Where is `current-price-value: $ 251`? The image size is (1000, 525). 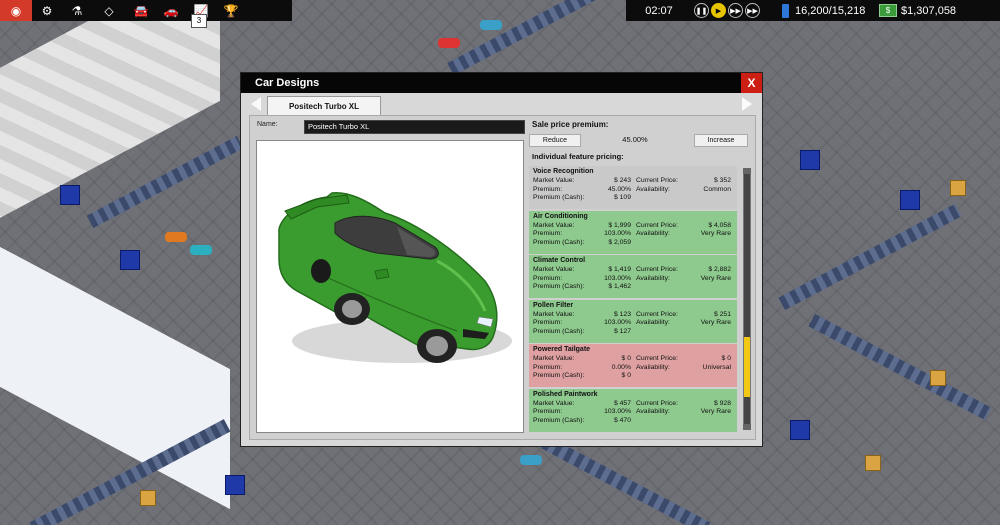
current-price-value: $ 251 is located at coordinates (722, 314).